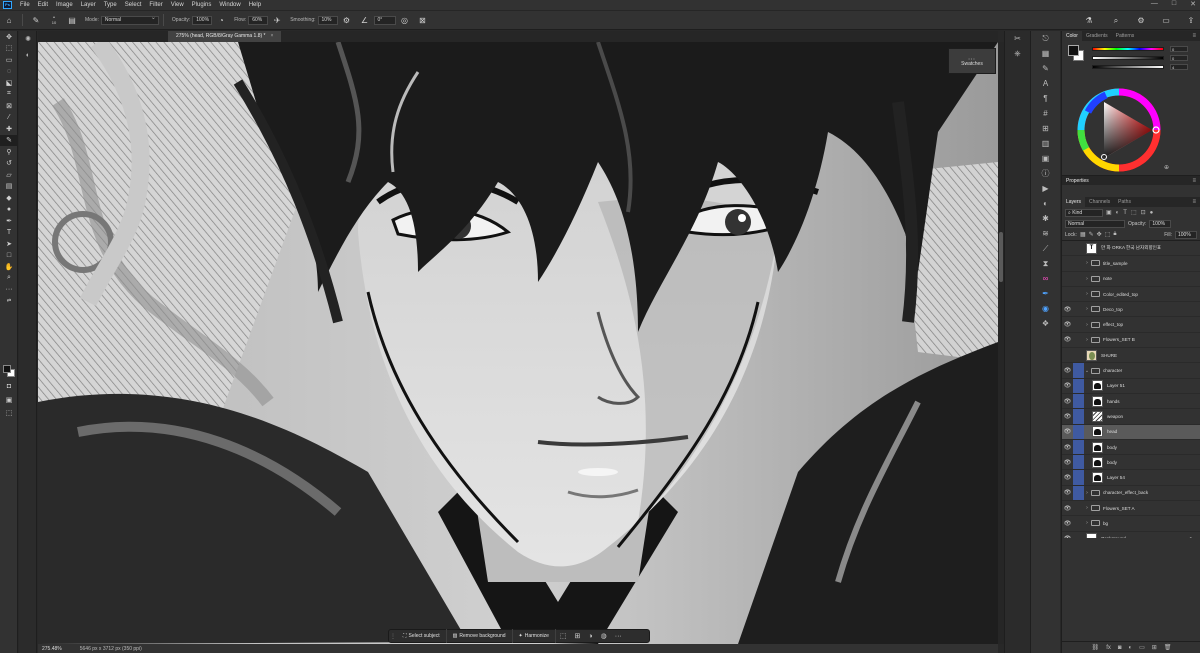 The height and width of the screenshot is (653, 1200). I want to click on tab-paths: Paths, so click(1124, 202).